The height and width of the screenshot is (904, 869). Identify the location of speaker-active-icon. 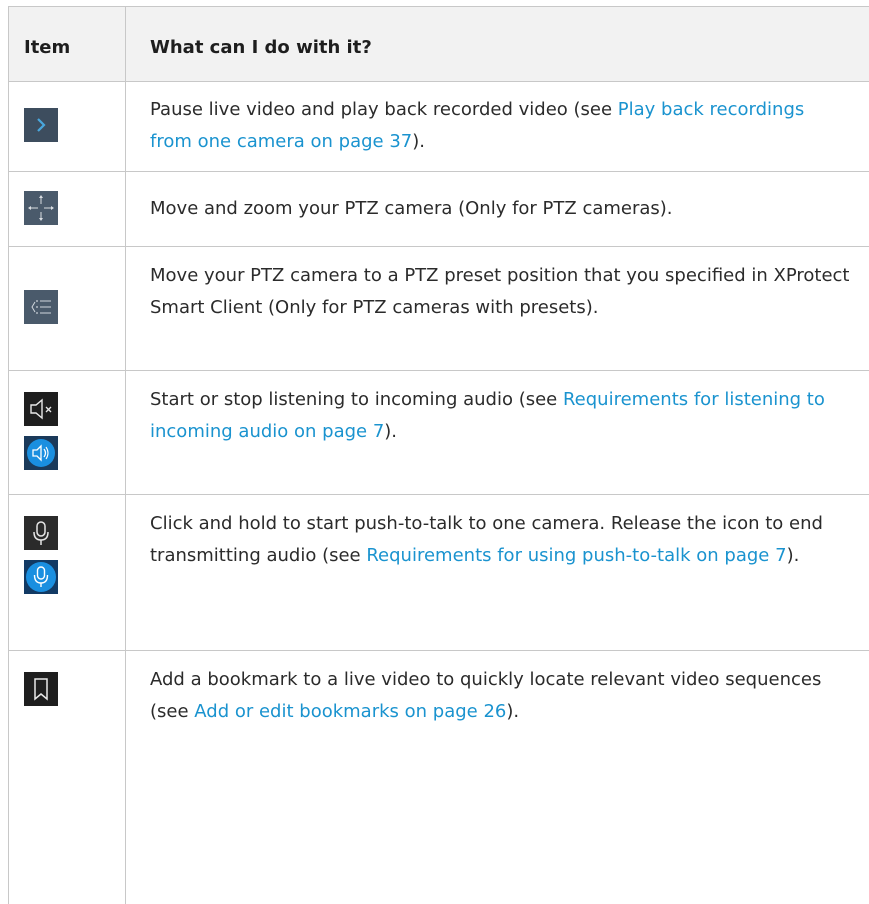
(41, 453).